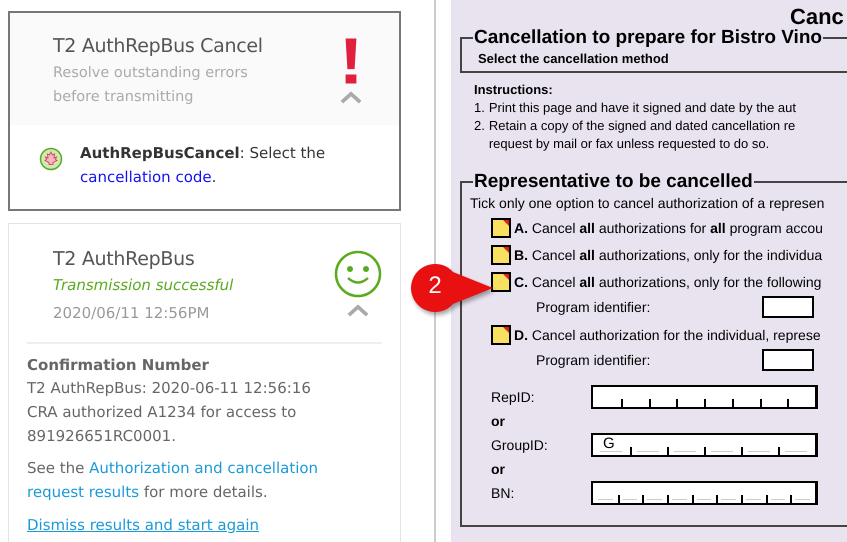 The width and height of the screenshot is (847, 542). I want to click on confirmation-heading: Confirmation Number, so click(118, 365).